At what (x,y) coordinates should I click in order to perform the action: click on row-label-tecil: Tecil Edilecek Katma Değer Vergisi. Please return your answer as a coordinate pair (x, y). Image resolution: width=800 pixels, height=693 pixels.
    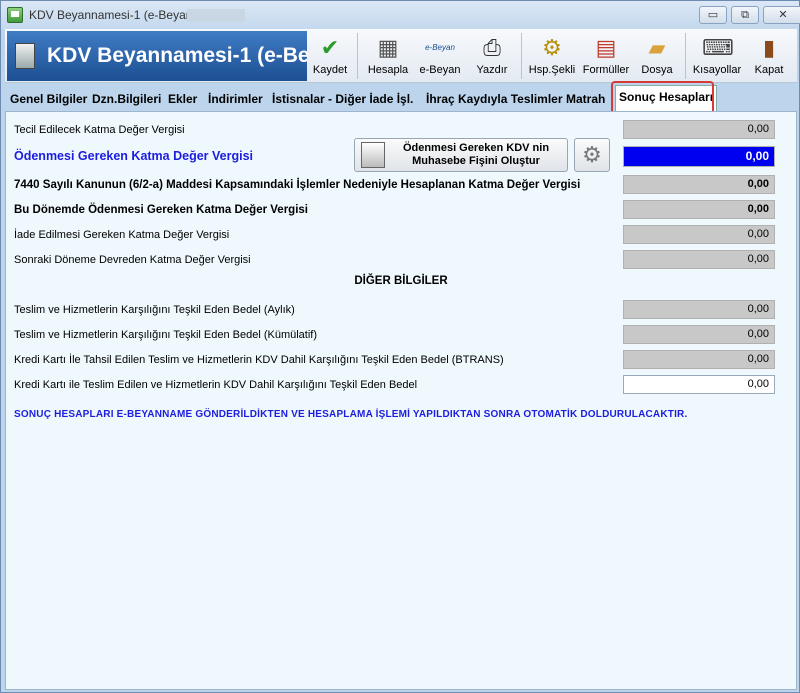
    Looking at the image, I should click on (99, 130).